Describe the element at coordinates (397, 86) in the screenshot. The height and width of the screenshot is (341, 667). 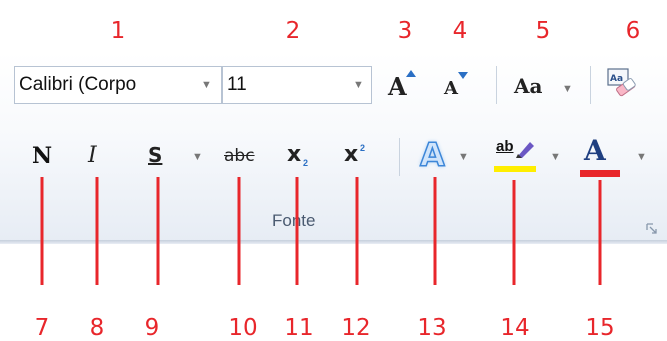
I see `grow-font-icon: A` at that location.